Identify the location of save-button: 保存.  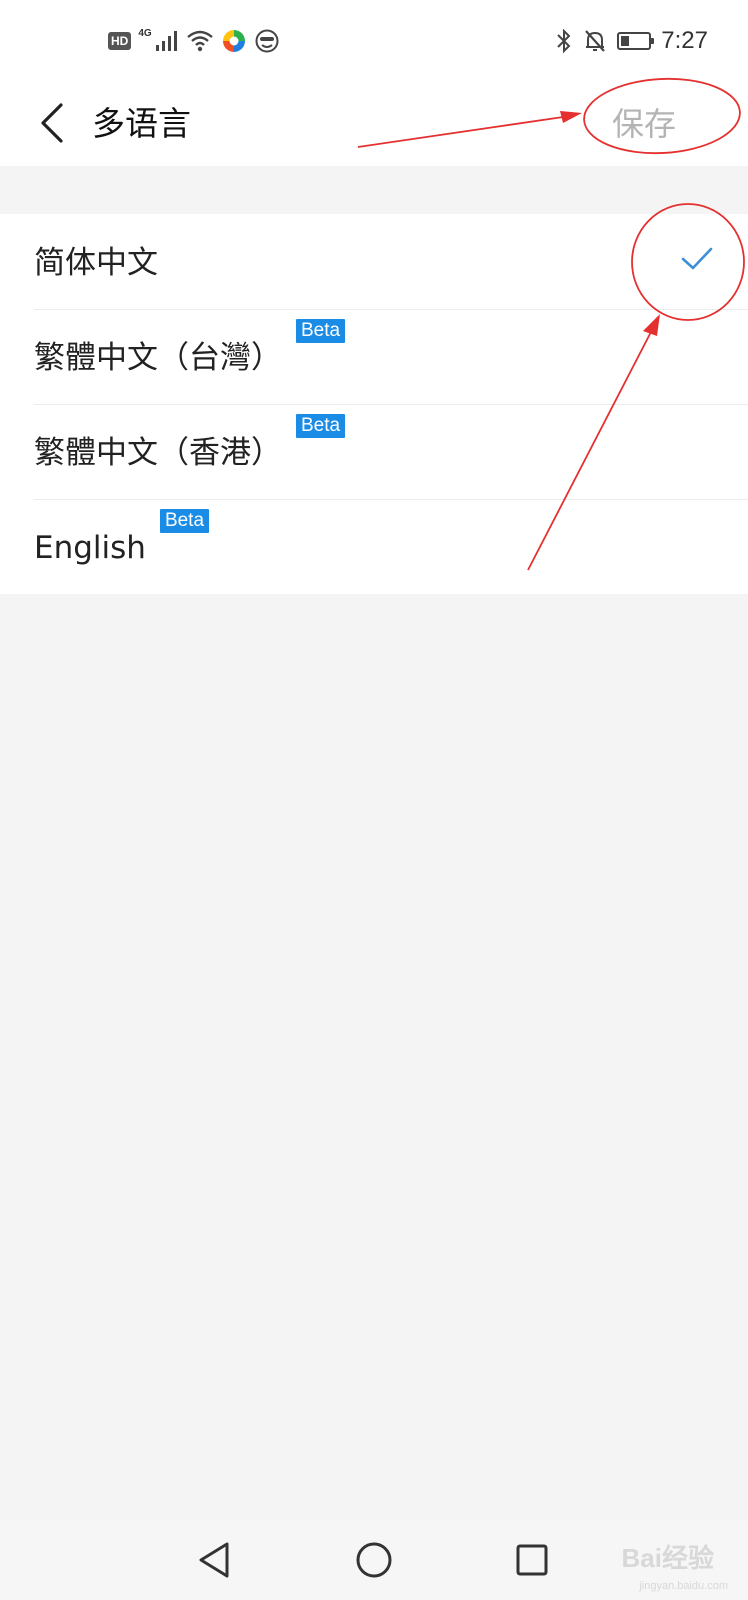
(644, 124).